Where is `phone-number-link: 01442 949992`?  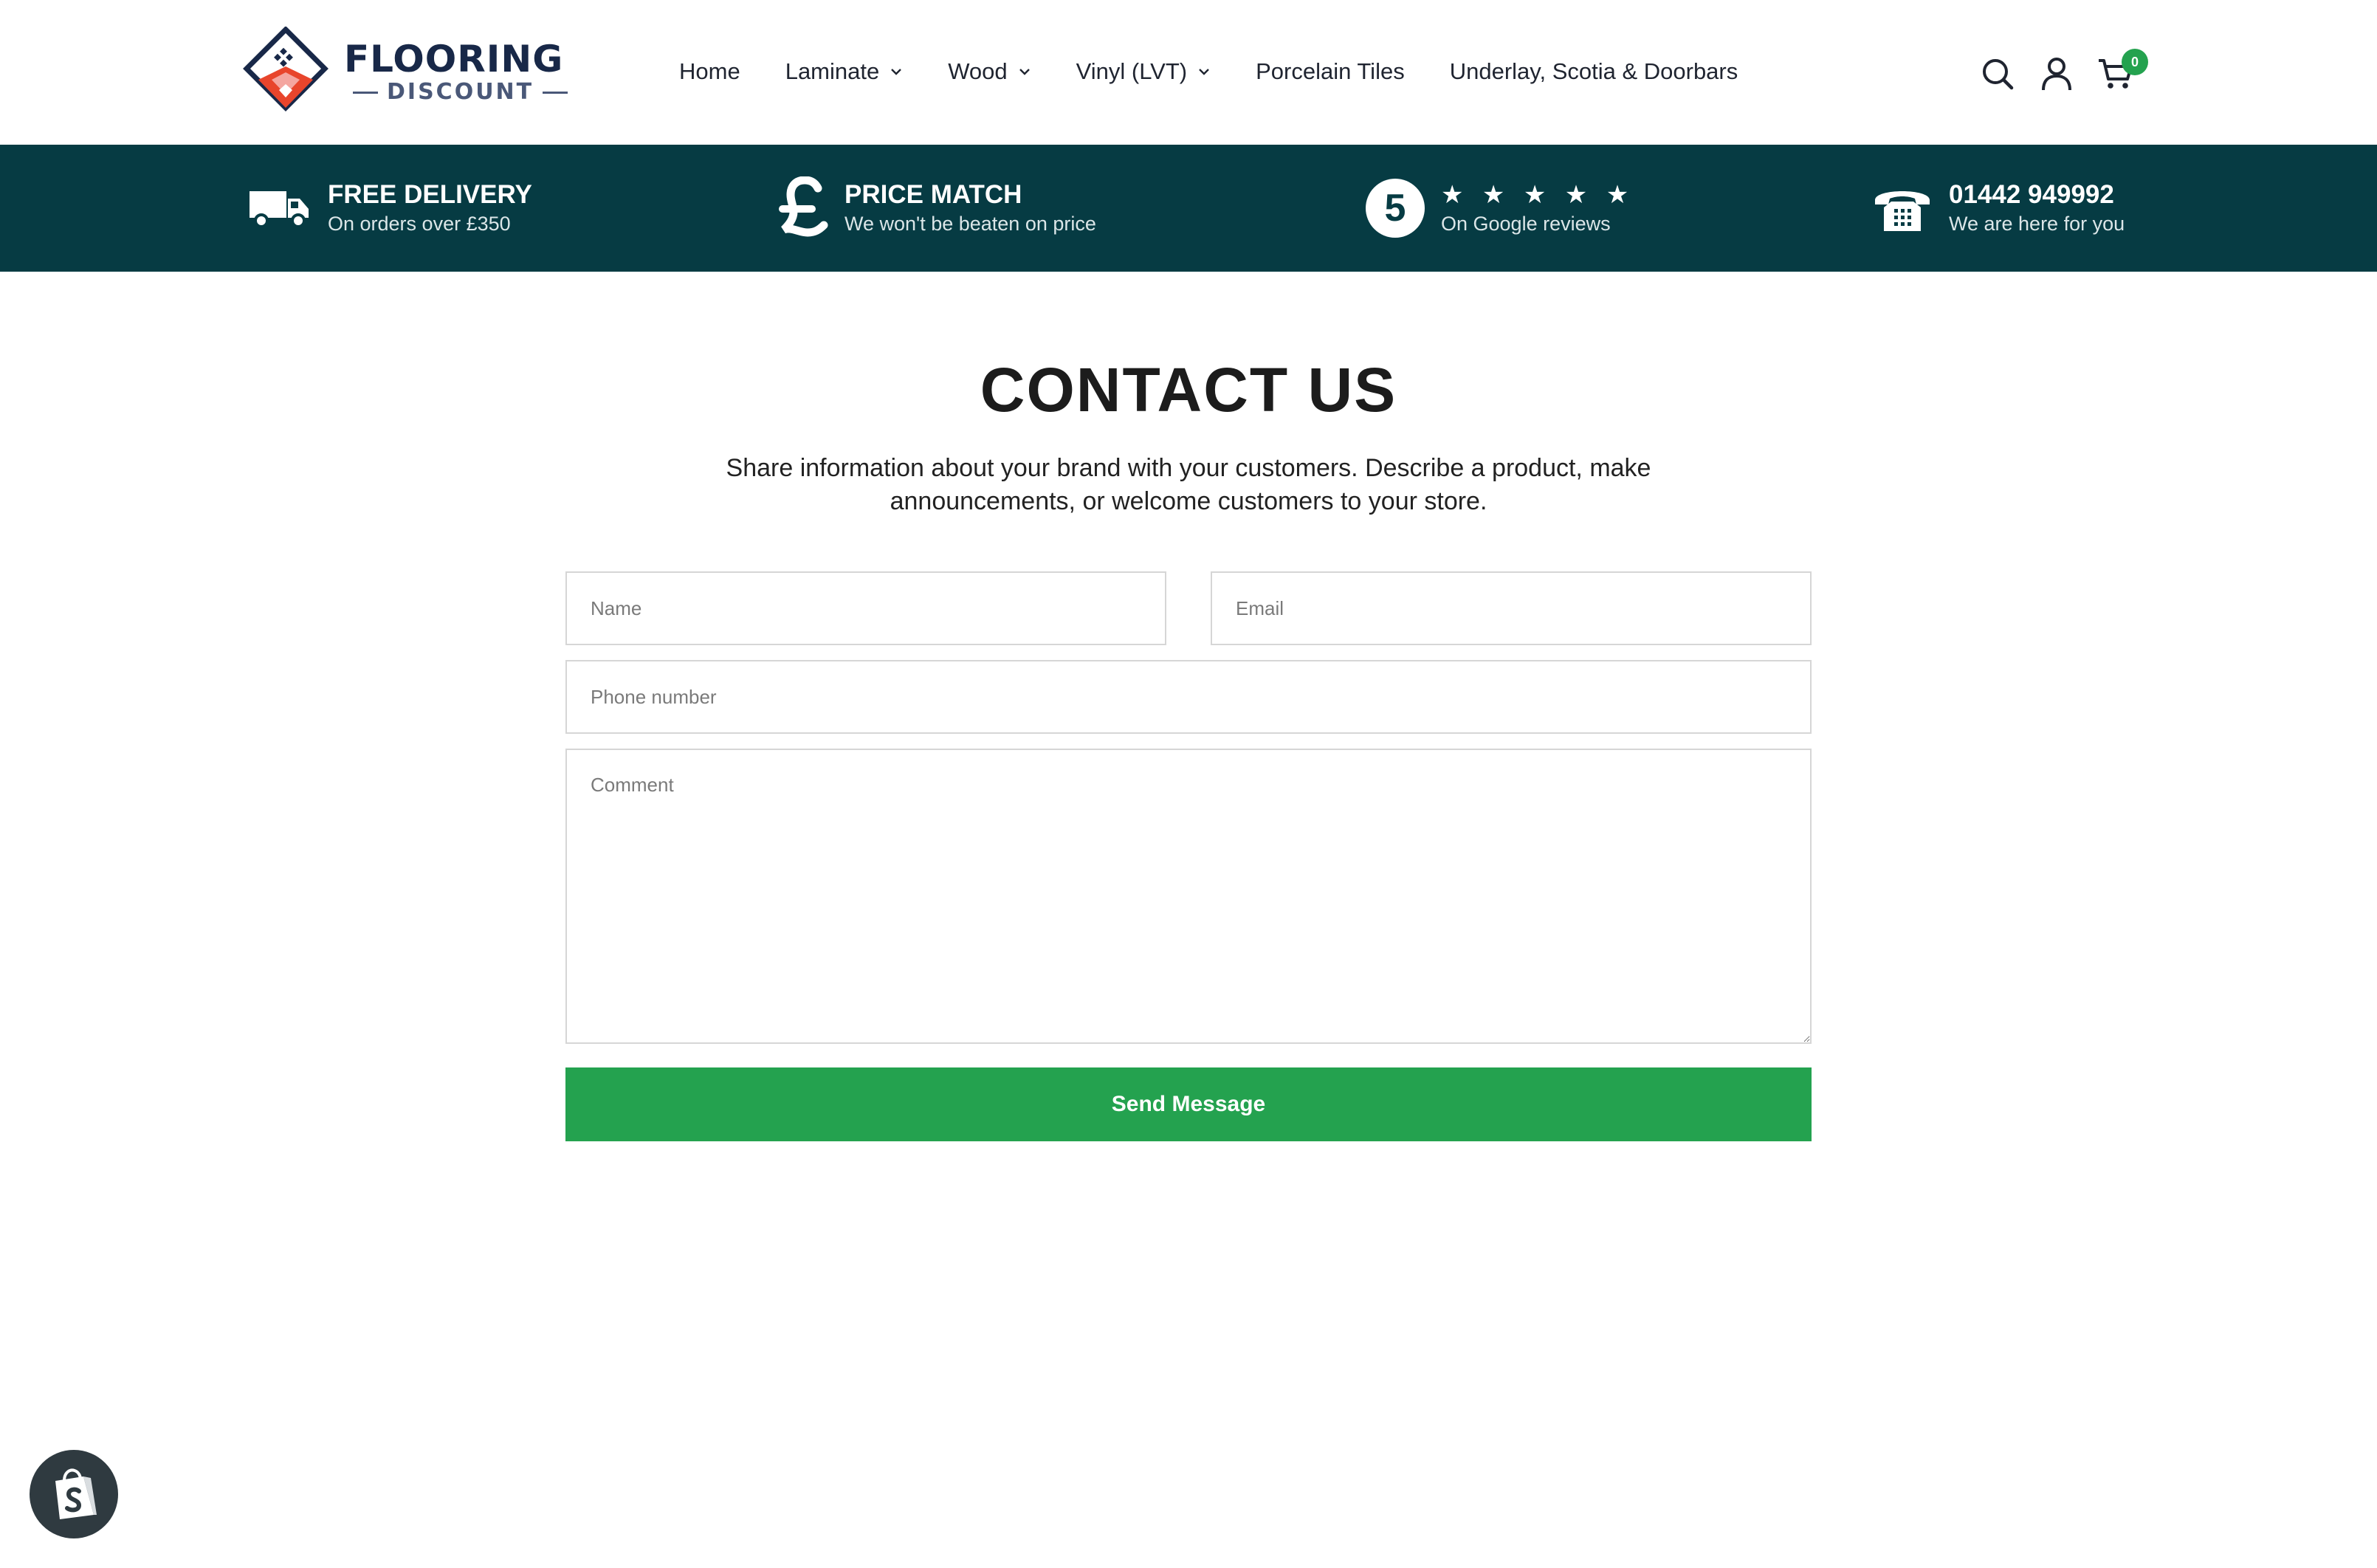
phone-number-link: 01442 949992 is located at coordinates (2037, 194).